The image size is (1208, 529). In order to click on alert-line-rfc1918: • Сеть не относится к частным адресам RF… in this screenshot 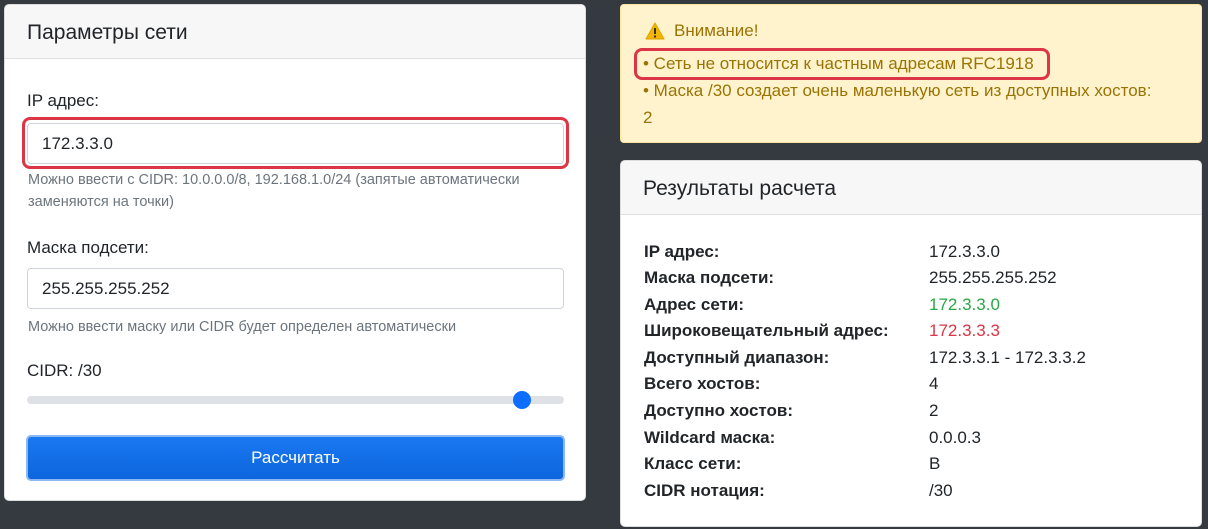, I will do `click(838, 63)`.